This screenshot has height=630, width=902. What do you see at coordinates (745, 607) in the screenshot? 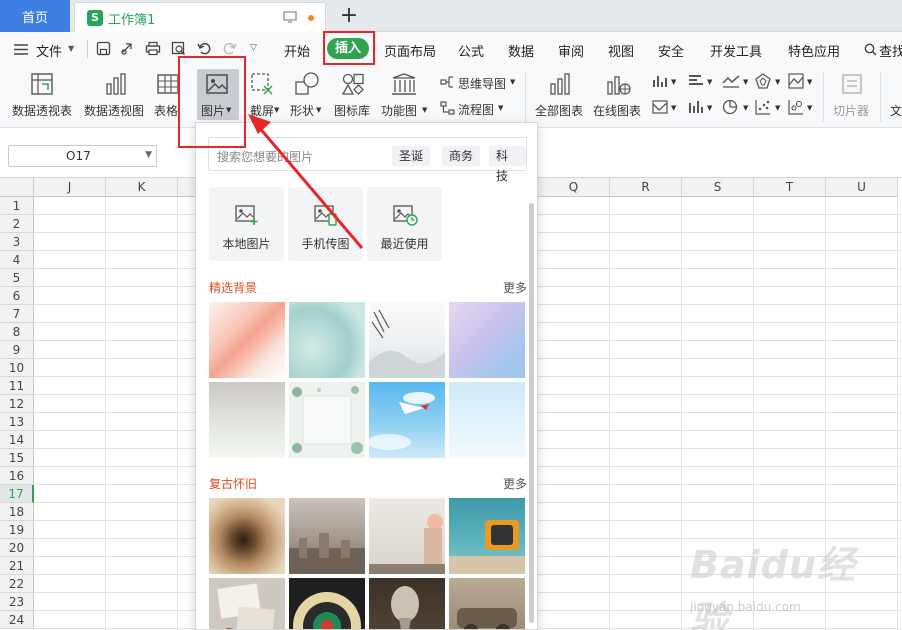
I see `watermark-url: jingyan.baidu.com` at bounding box center [745, 607].